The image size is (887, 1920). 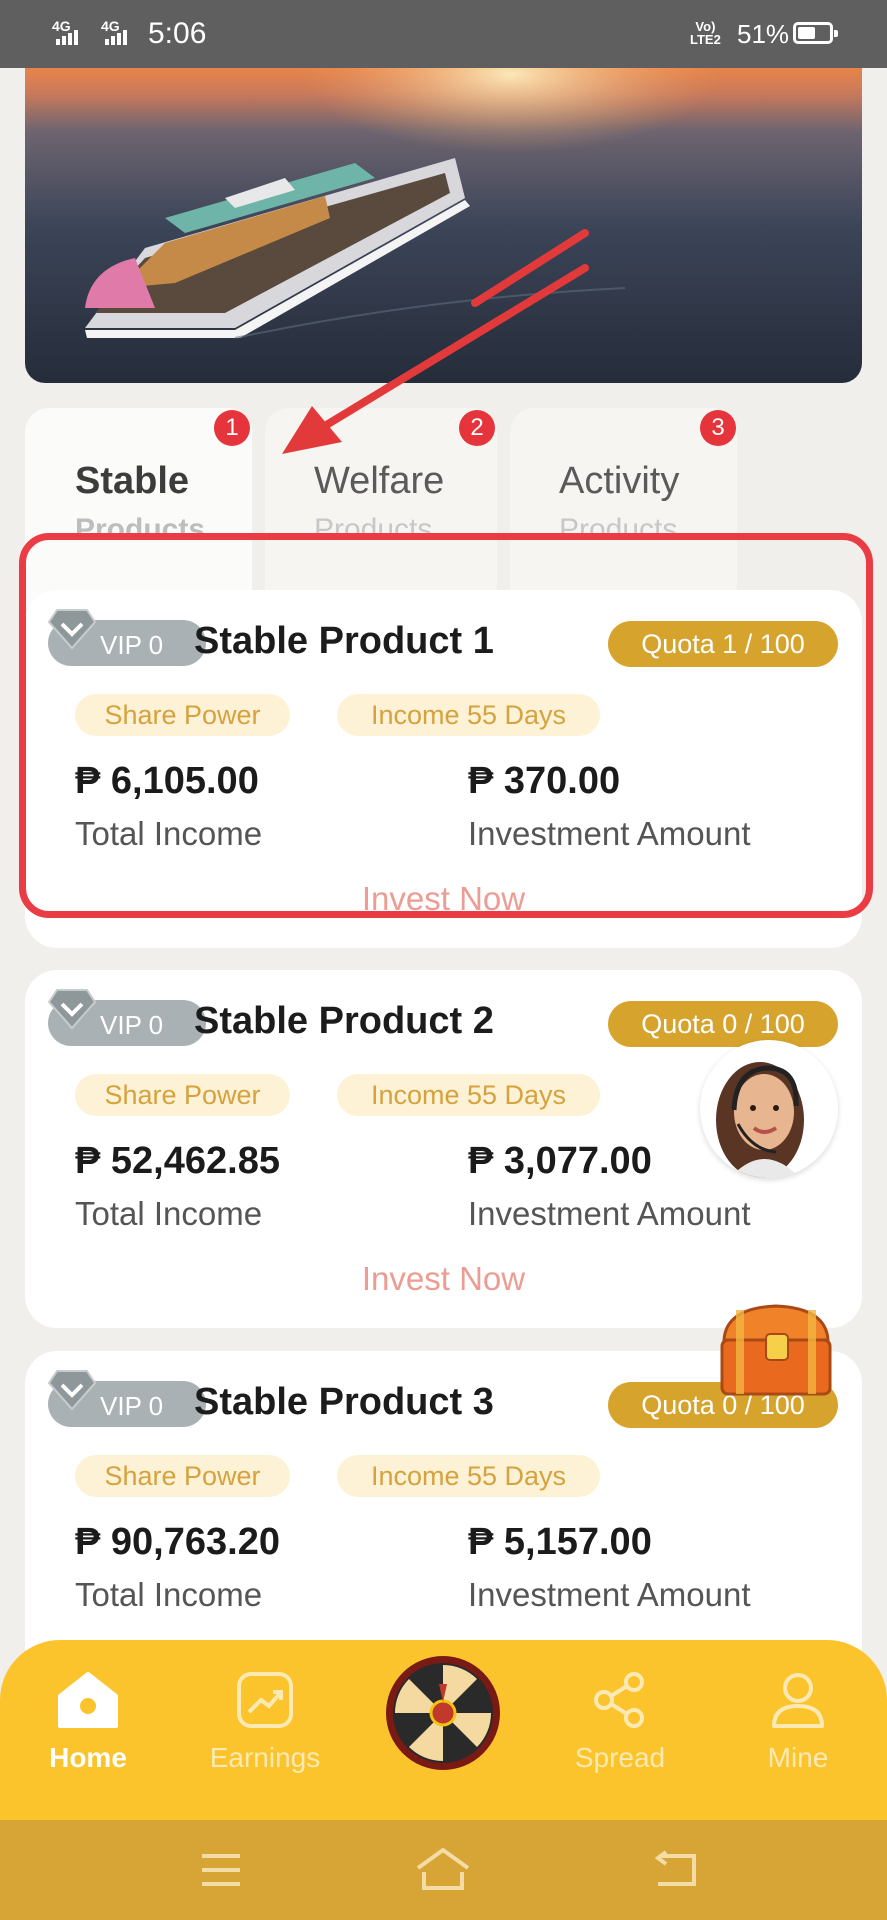 I want to click on user-icon, so click(x=798, y=1700).